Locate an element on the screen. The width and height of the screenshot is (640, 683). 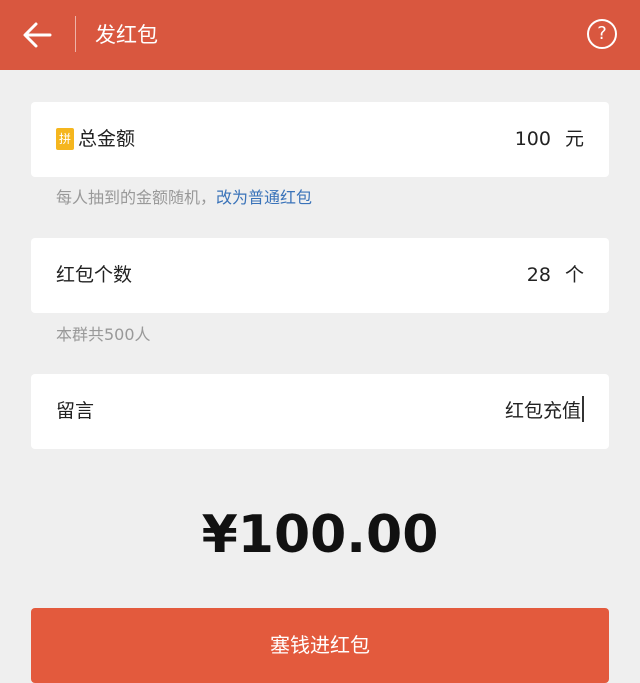
pin-badge-icon: 拼 is located at coordinates (65, 139).